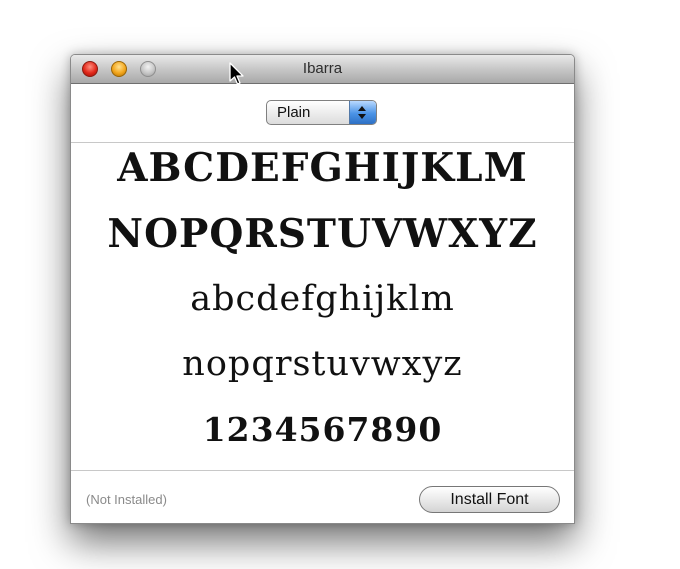 This screenshot has height=569, width=680. What do you see at coordinates (294, 112) in the screenshot?
I see `font-style-value: Plain` at bounding box center [294, 112].